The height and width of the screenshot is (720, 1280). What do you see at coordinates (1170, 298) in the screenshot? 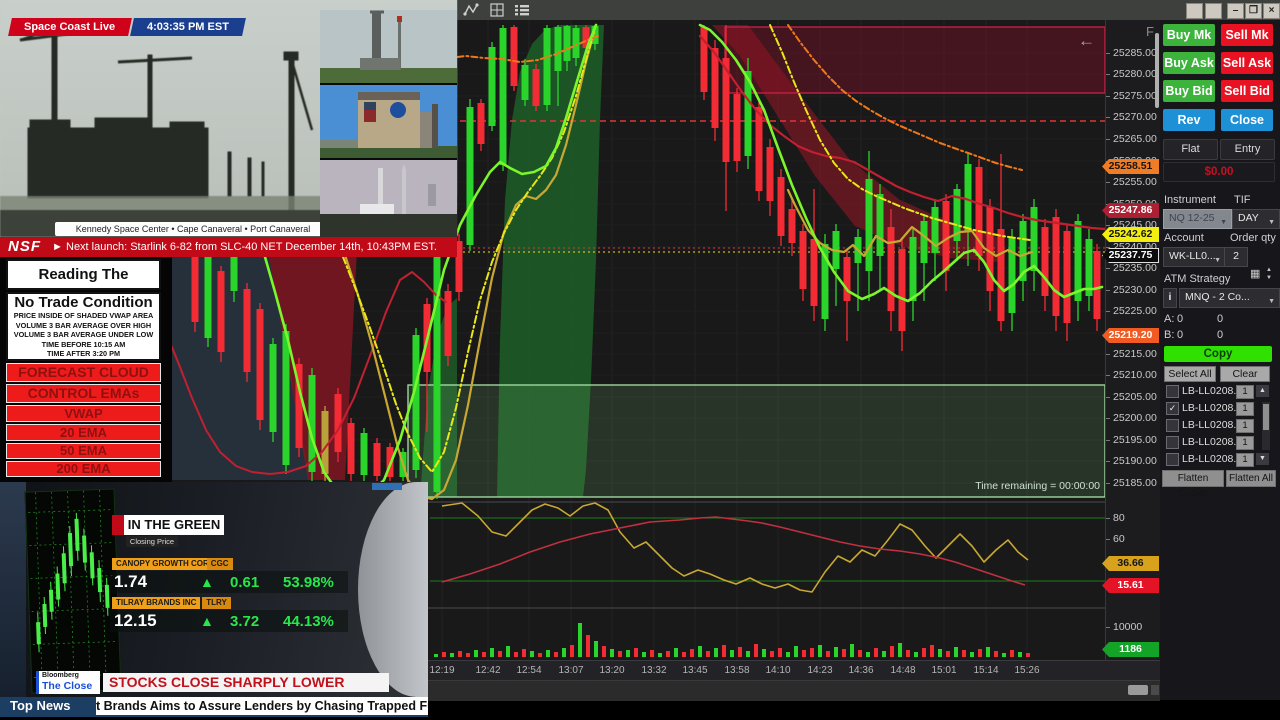
I see `atm-info-icon: i` at bounding box center [1170, 298].